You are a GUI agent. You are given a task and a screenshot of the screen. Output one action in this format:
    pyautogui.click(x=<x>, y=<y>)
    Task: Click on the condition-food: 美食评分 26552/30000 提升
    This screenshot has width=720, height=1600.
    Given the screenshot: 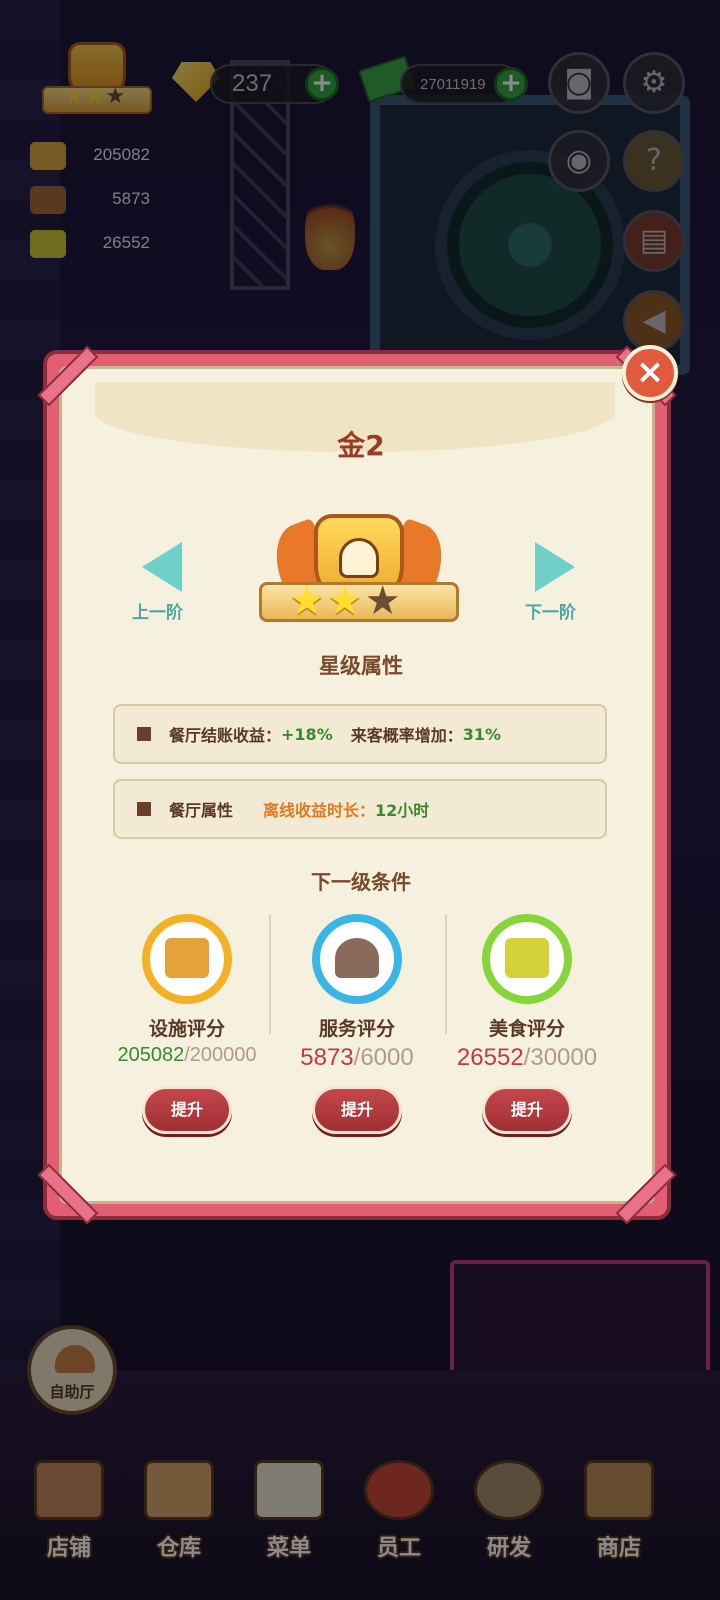 What is the action you would take?
    pyautogui.click(x=527, y=1029)
    